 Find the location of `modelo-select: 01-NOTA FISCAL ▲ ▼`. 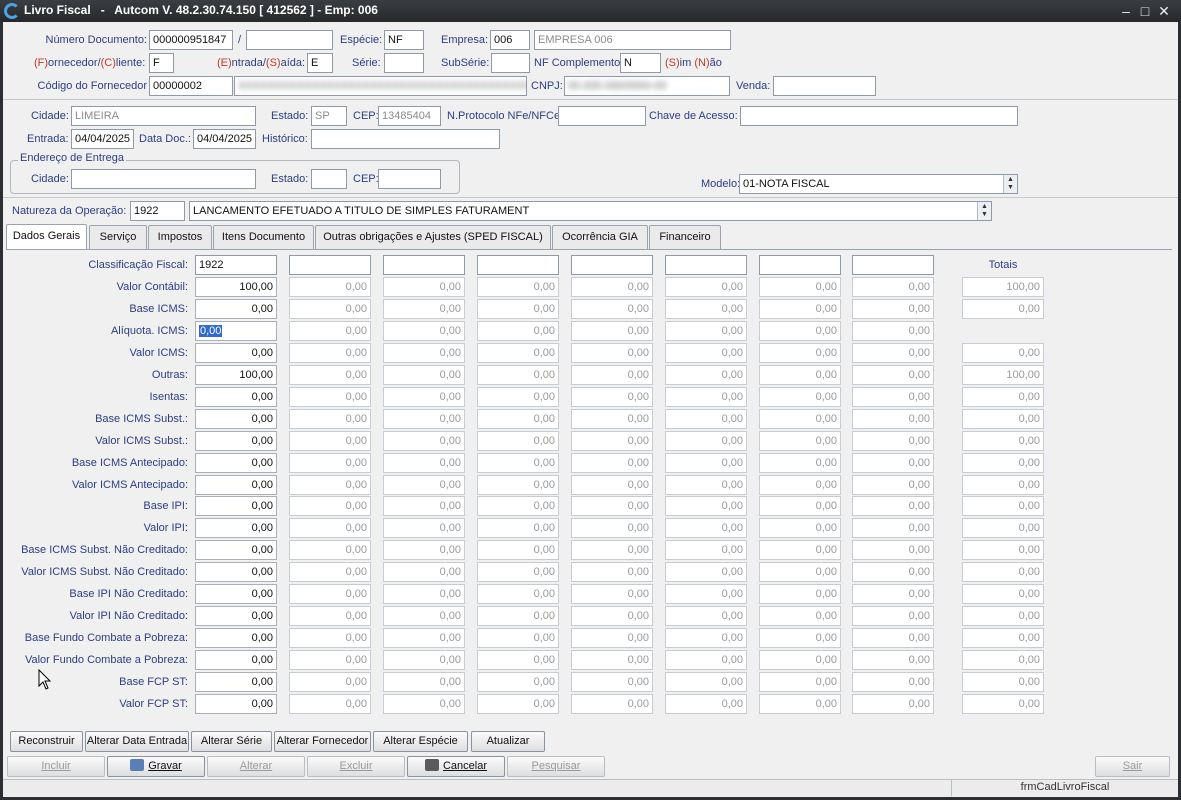

modelo-select: 01-NOTA FISCAL ▲ ▼ is located at coordinates (878, 184).